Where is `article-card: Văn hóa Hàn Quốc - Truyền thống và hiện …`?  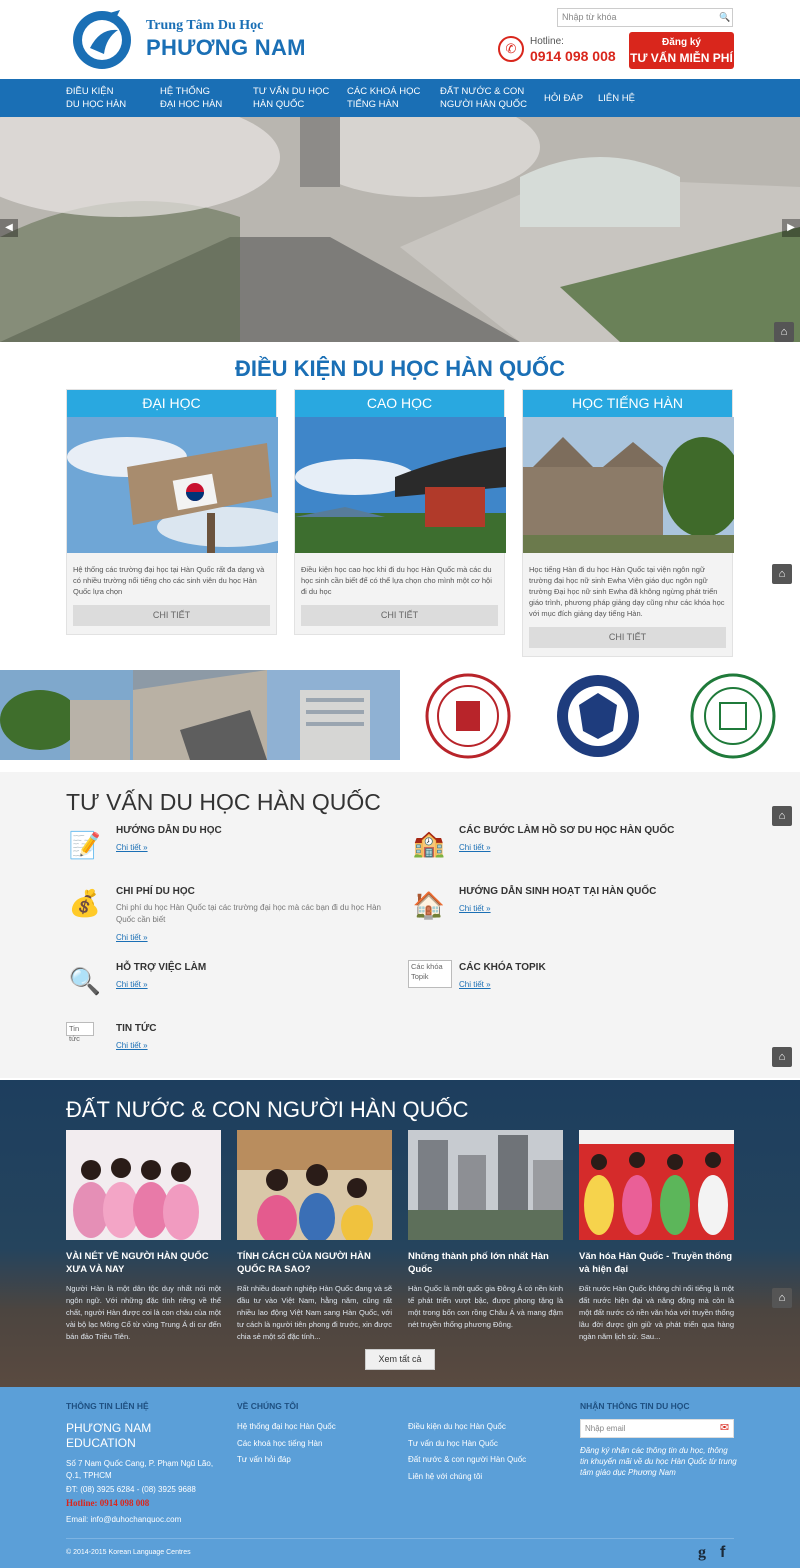 article-card: Văn hóa Hàn Quốc - Truyền thống và hiện … is located at coordinates (656, 1236).